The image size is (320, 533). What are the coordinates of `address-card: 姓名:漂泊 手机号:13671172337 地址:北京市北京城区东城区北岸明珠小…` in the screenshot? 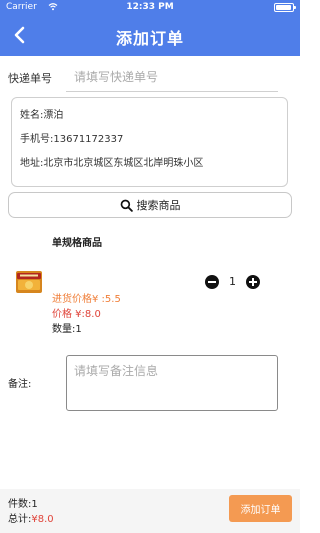 It's located at (149, 142).